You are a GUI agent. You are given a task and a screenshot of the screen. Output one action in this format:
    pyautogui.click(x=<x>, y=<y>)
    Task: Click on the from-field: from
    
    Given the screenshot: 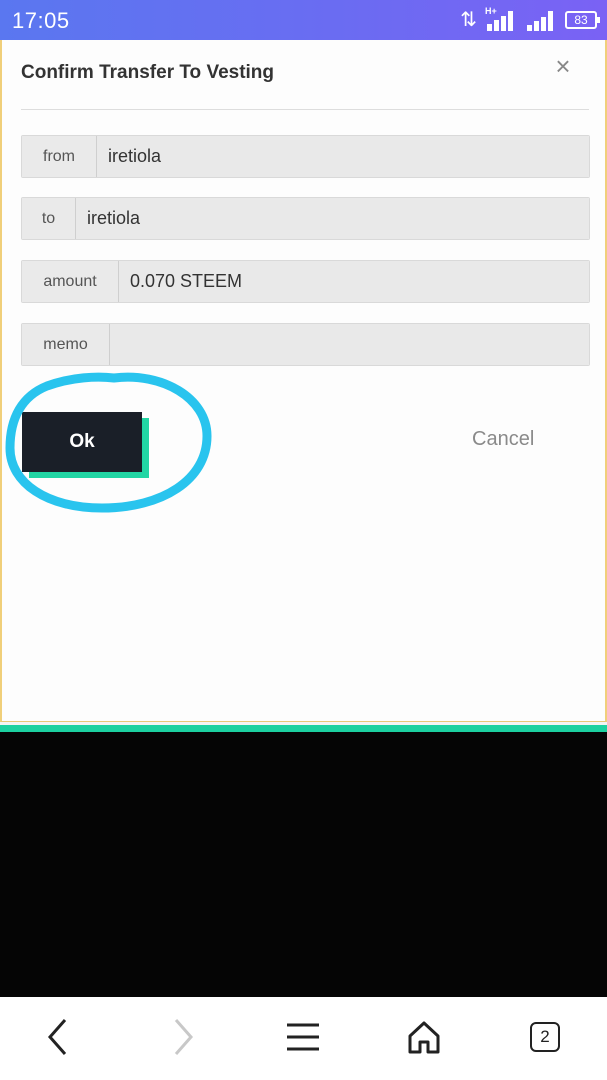 What is the action you would take?
    pyautogui.click(x=305, y=156)
    